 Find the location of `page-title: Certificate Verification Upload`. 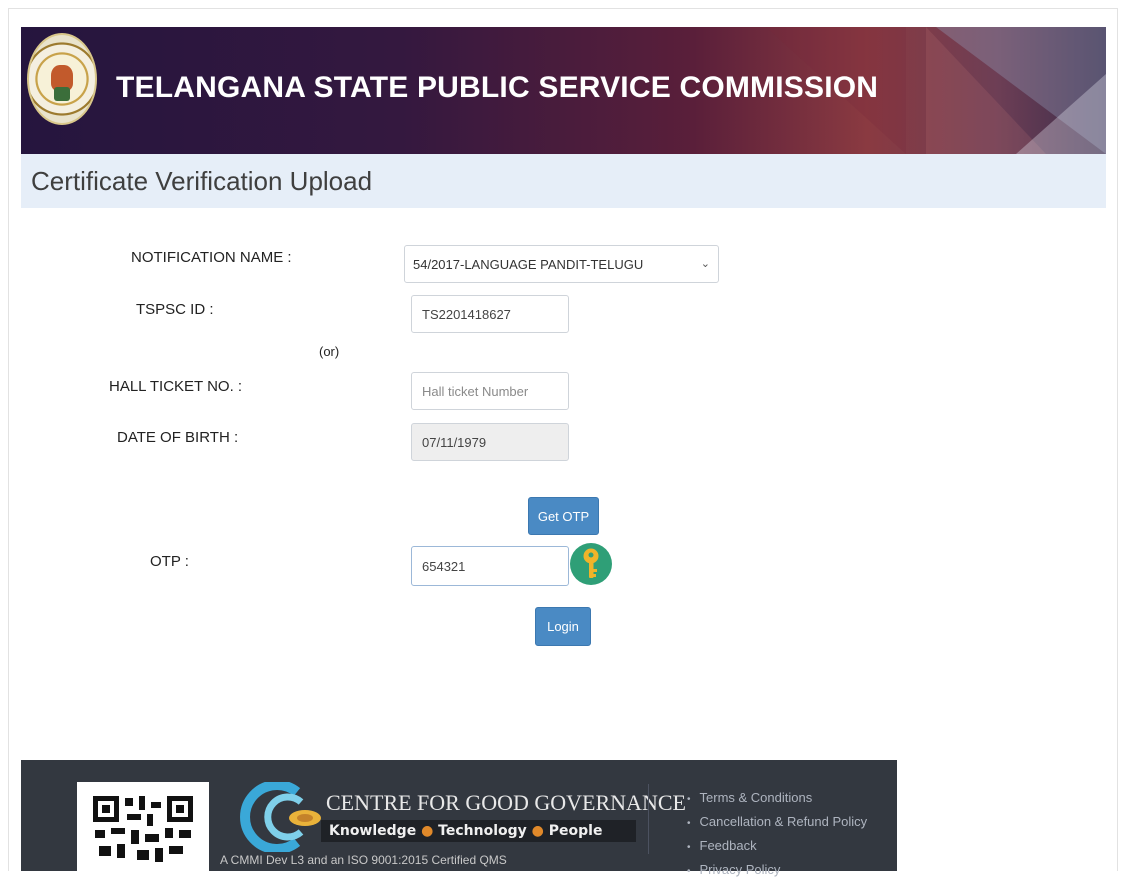

page-title: Certificate Verification Upload is located at coordinates (202, 181).